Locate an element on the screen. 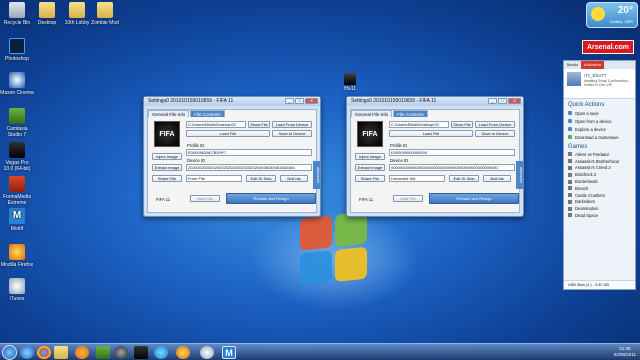 The image size is (640, 360). steam-icon is located at coordinates (121, 352).